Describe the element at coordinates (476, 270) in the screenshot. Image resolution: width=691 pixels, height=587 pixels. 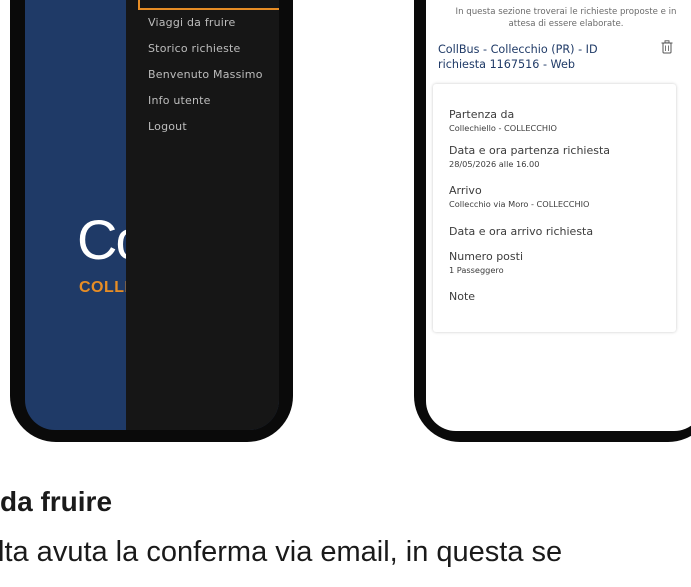
I see `field-value-numero-posti: 1 Passeggero` at that location.